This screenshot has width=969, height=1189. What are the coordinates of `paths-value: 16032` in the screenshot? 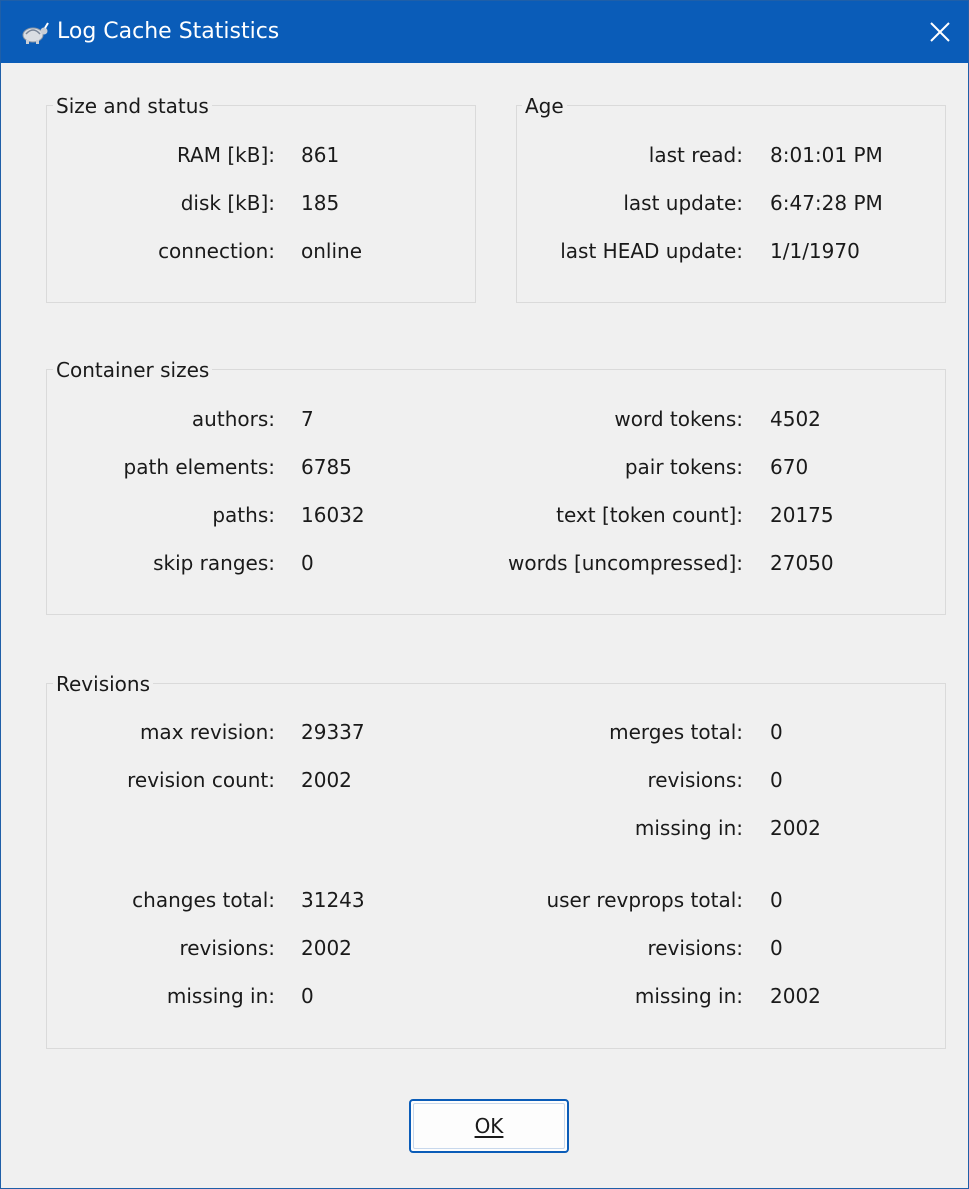 It's located at (333, 515).